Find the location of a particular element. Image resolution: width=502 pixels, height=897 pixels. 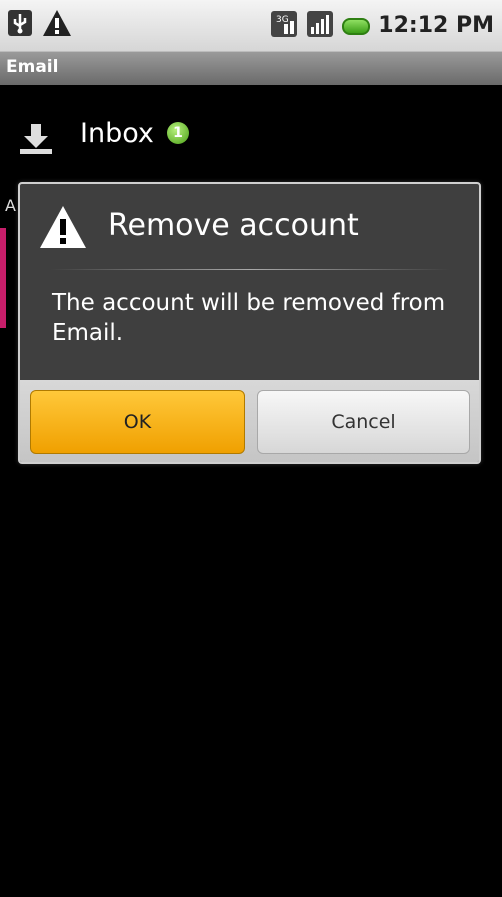

inbox-download-icon is located at coordinates (36, 141).